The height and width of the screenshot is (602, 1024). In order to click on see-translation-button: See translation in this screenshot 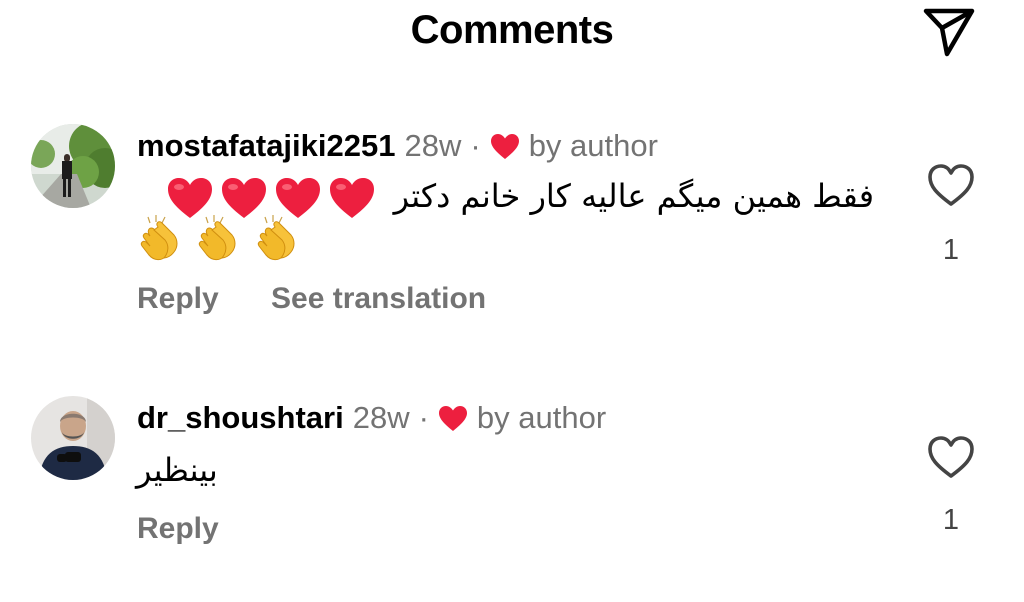, I will do `click(378, 298)`.